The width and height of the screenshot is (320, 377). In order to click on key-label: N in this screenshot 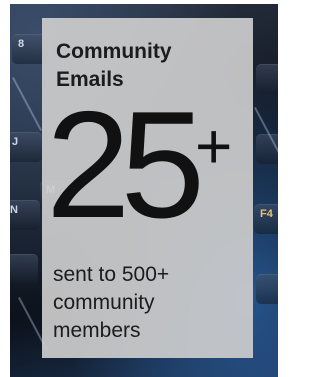, I will do `click(14, 210)`.